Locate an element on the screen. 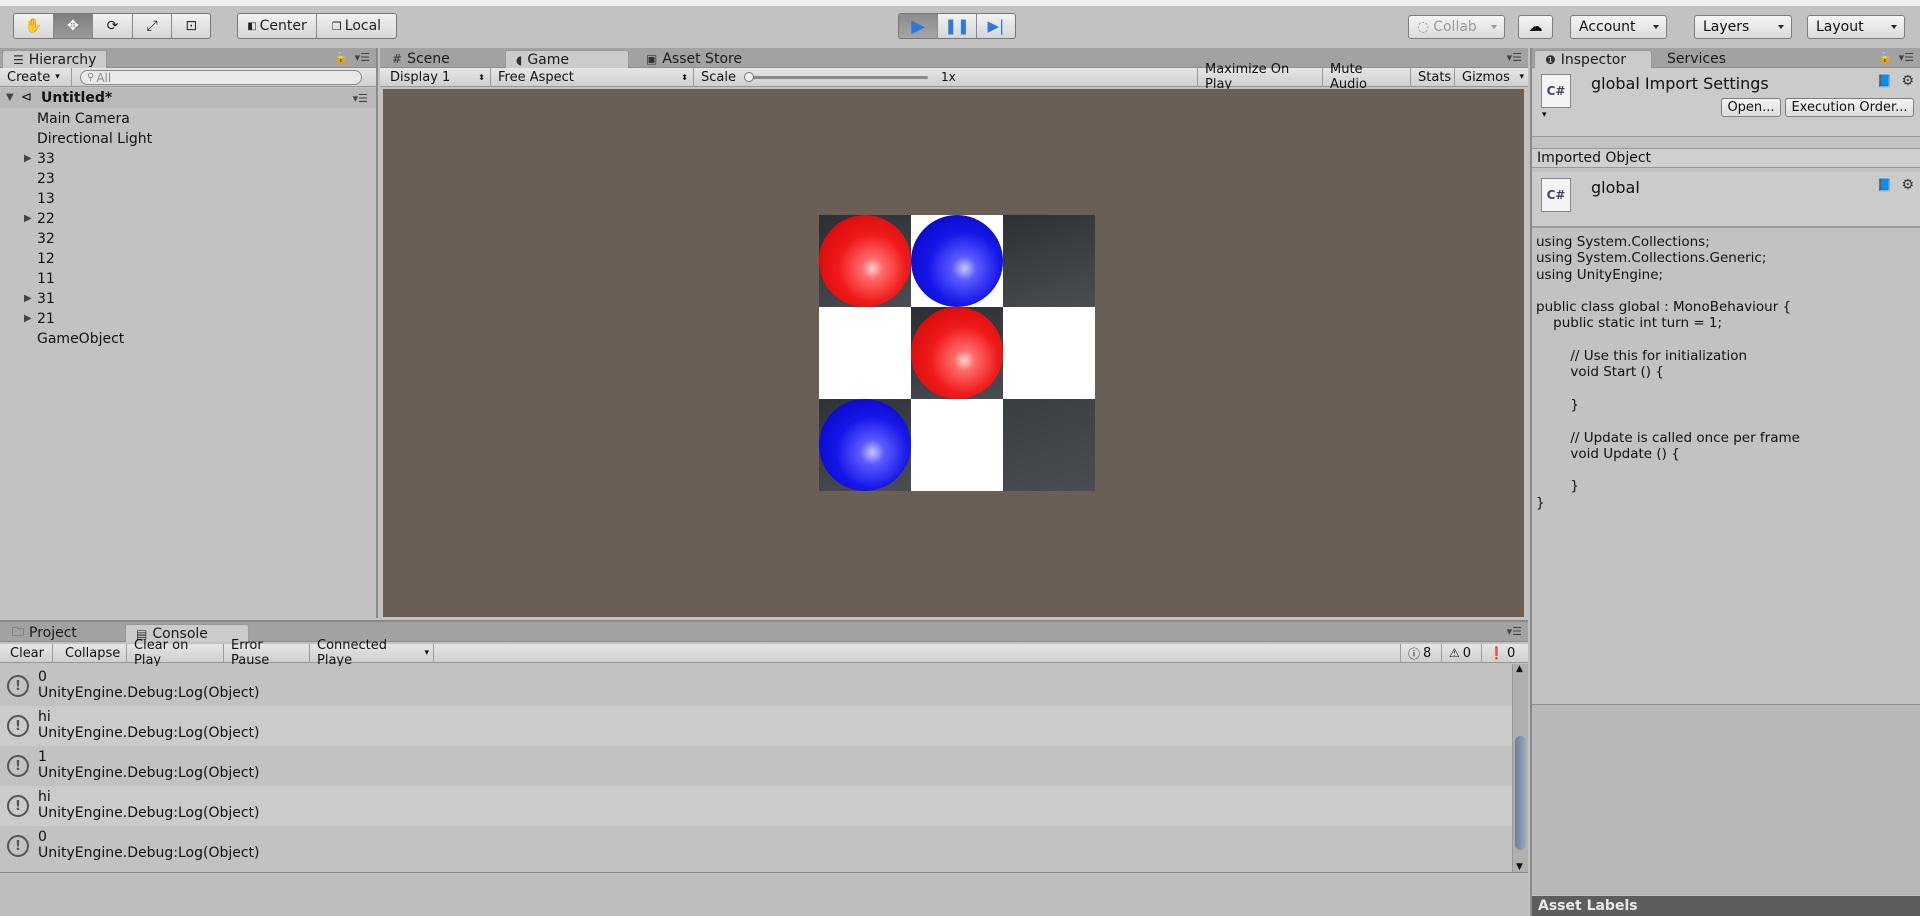 The image size is (1920, 916). maximize-on-play-toggle: Maximize On Play is located at coordinates (1260, 77).